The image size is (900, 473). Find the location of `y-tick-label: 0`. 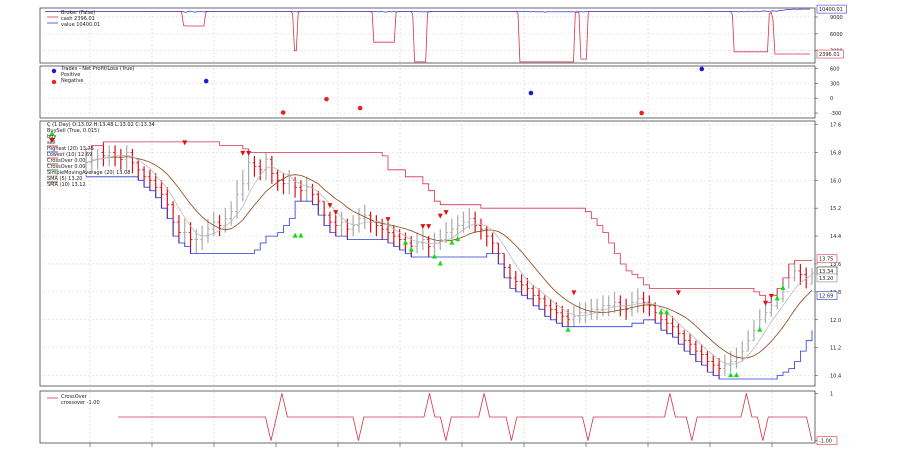

y-tick-label: 0 is located at coordinates (831, 99).